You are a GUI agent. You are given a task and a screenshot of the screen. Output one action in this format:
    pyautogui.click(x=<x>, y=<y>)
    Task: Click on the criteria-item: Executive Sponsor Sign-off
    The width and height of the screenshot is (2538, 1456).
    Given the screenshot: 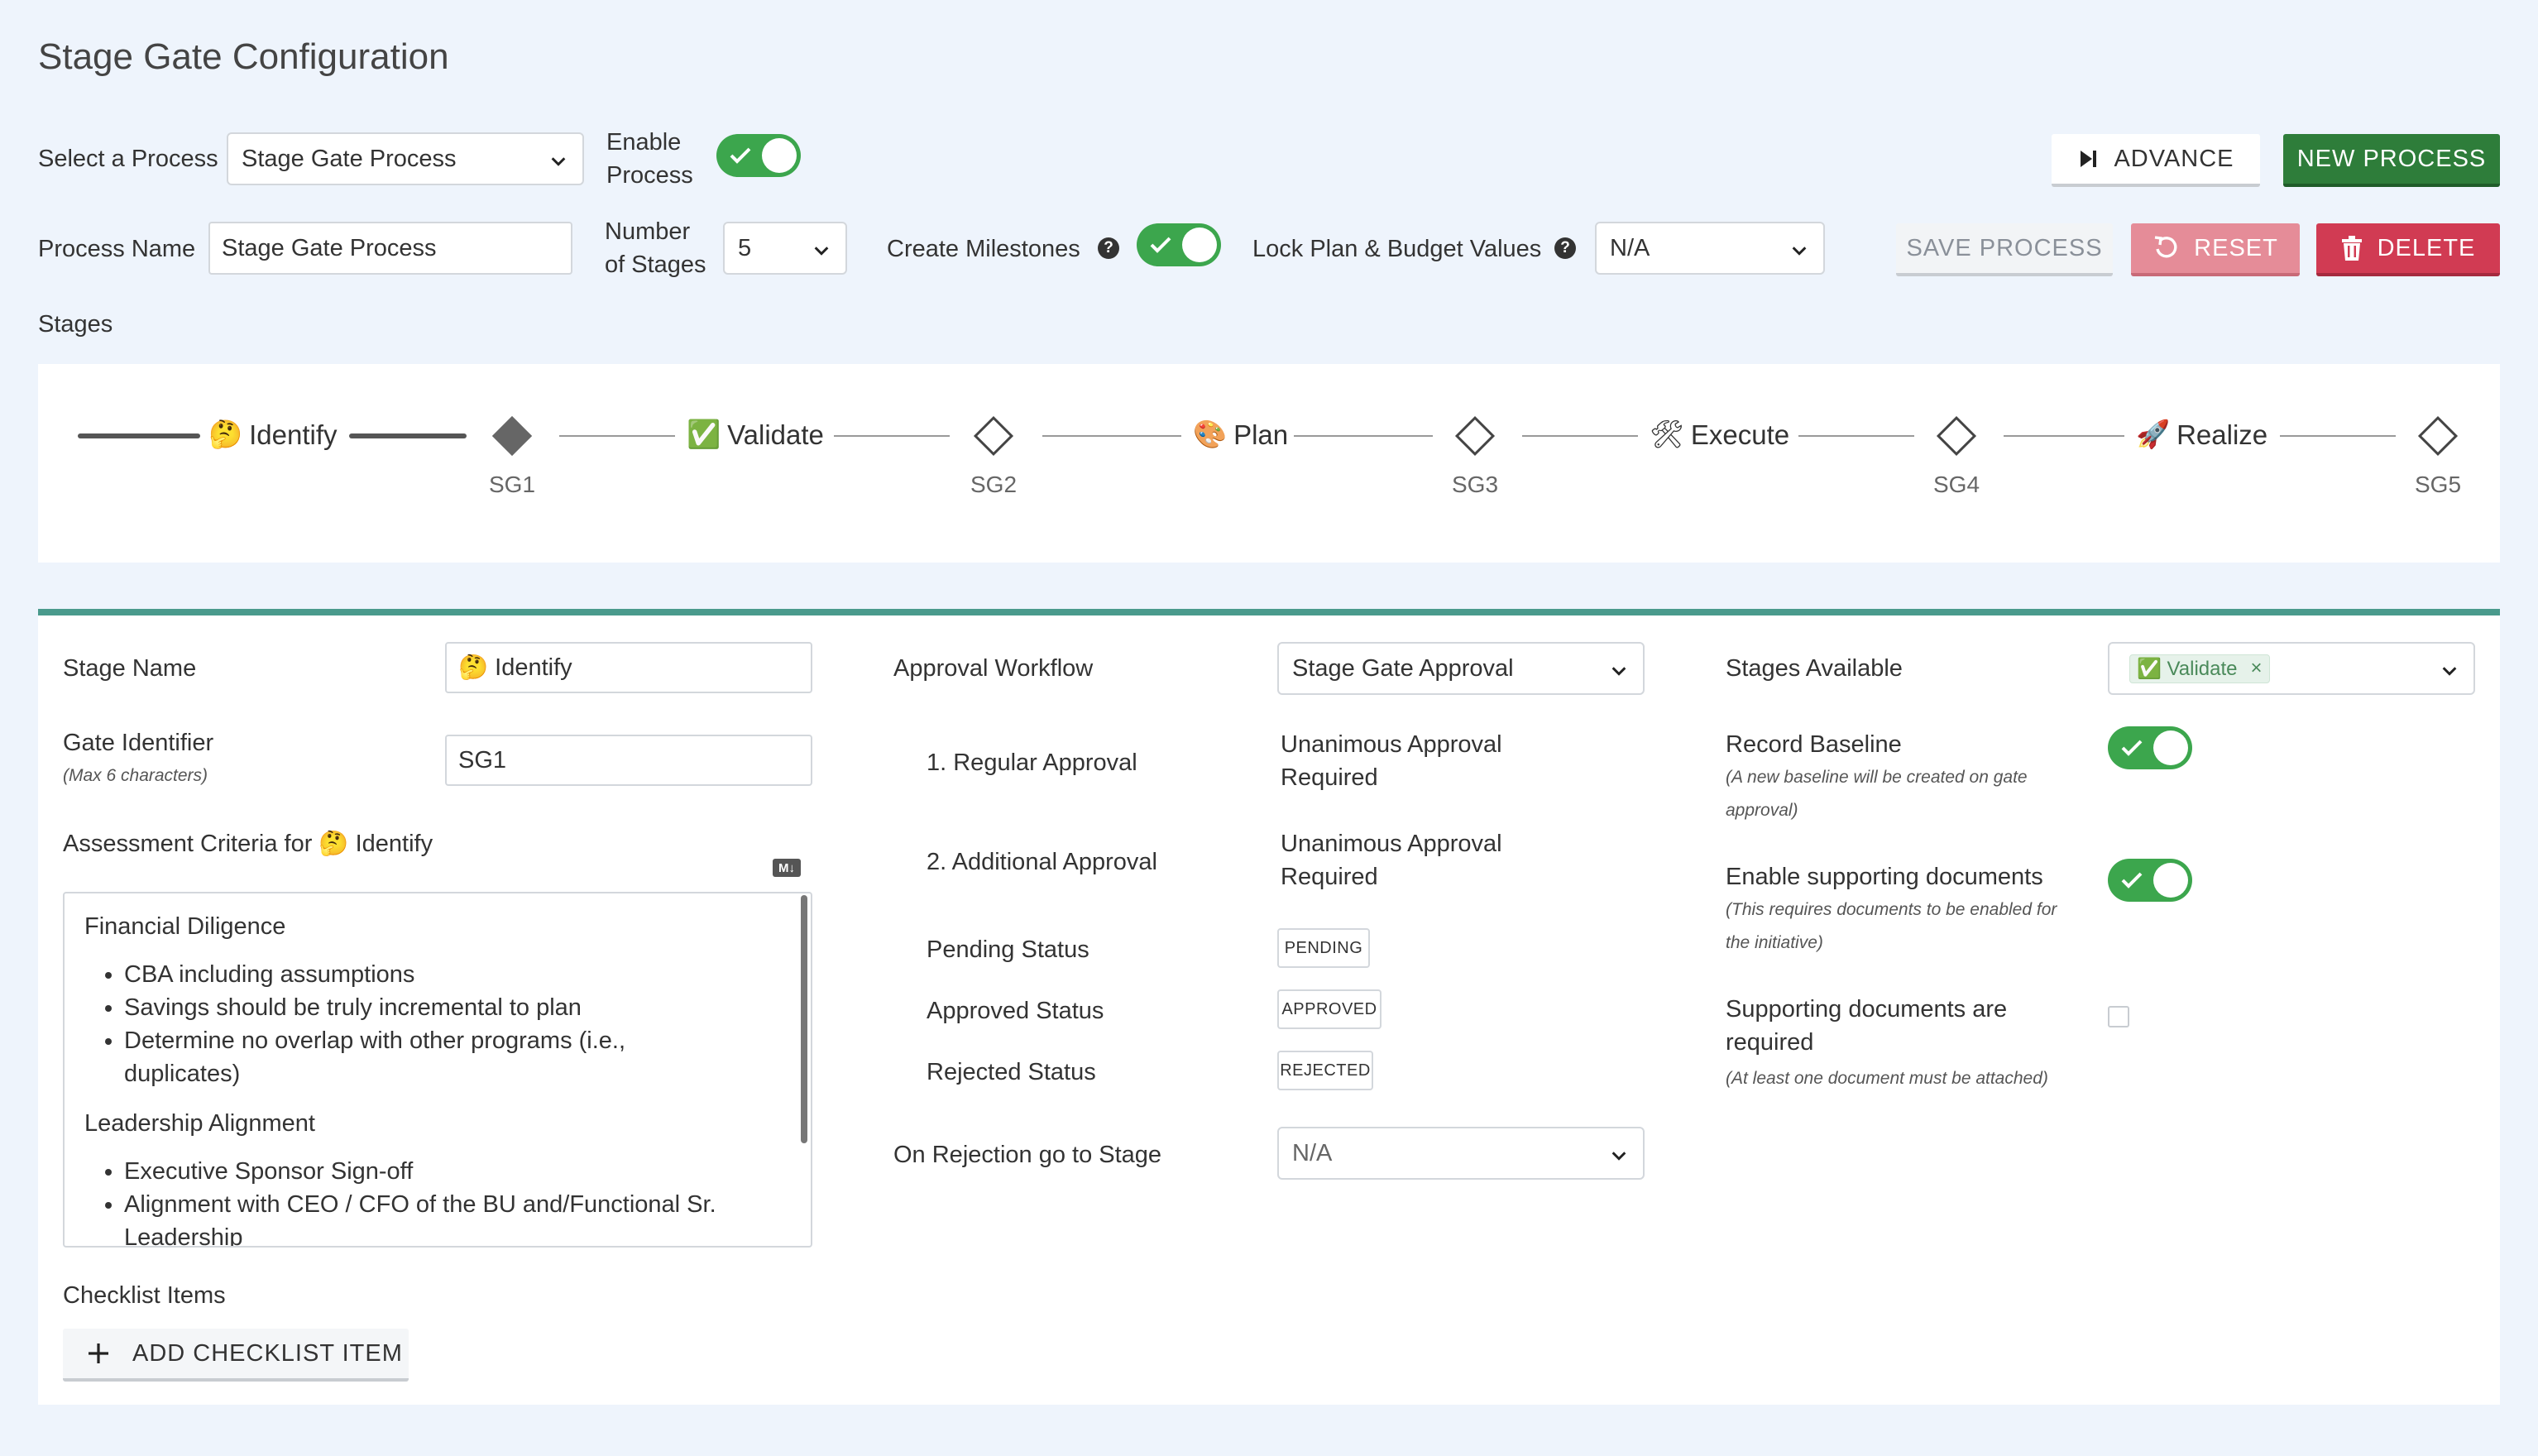 What is the action you would take?
    pyautogui.click(x=458, y=1171)
    